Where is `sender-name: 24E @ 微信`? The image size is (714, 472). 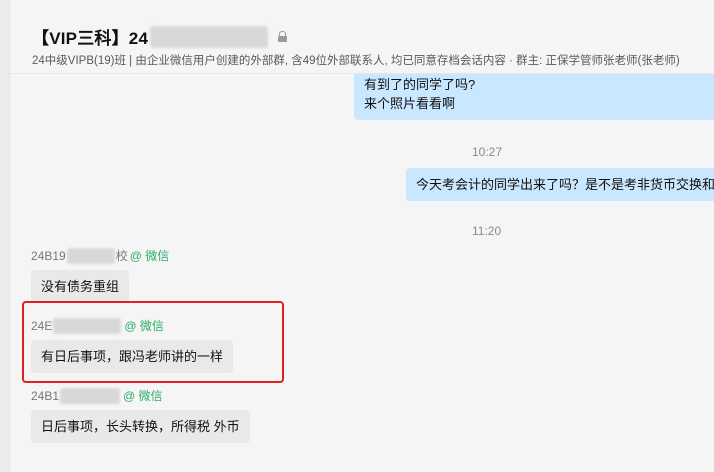
sender-name: 24E @ 微信 is located at coordinates (97, 325).